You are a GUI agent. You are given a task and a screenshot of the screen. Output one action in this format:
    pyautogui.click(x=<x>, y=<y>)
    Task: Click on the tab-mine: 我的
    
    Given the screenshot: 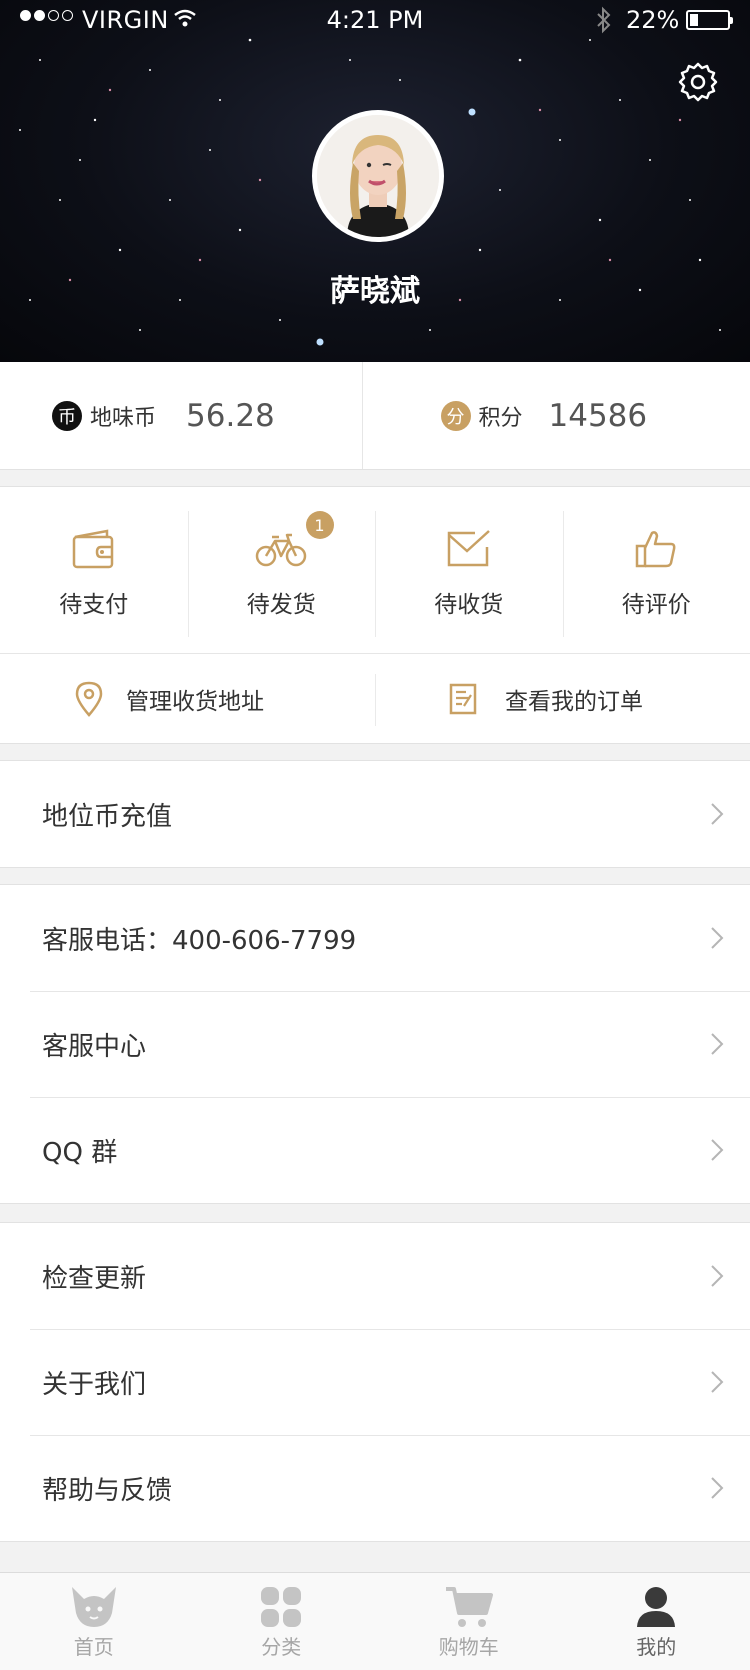 What is the action you would take?
    pyautogui.click(x=656, y=1621)
    